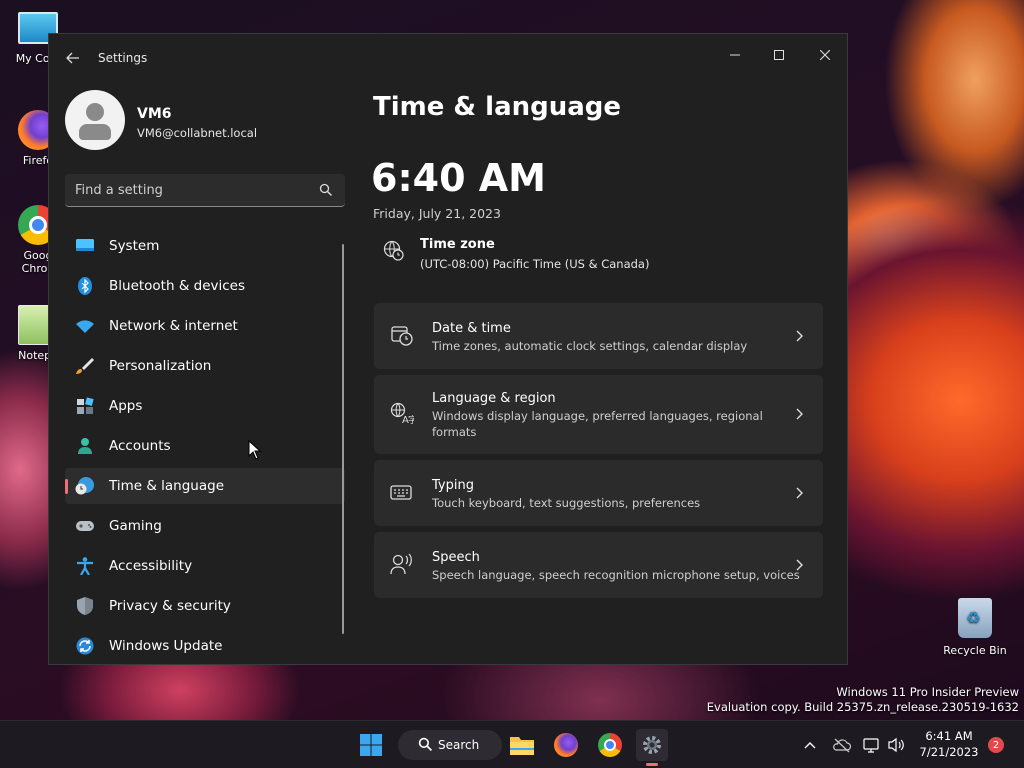 This screenshot has height=768, width=1024. I want to click on desktop-icon-label: Recycle Bin, so click(975, 650).